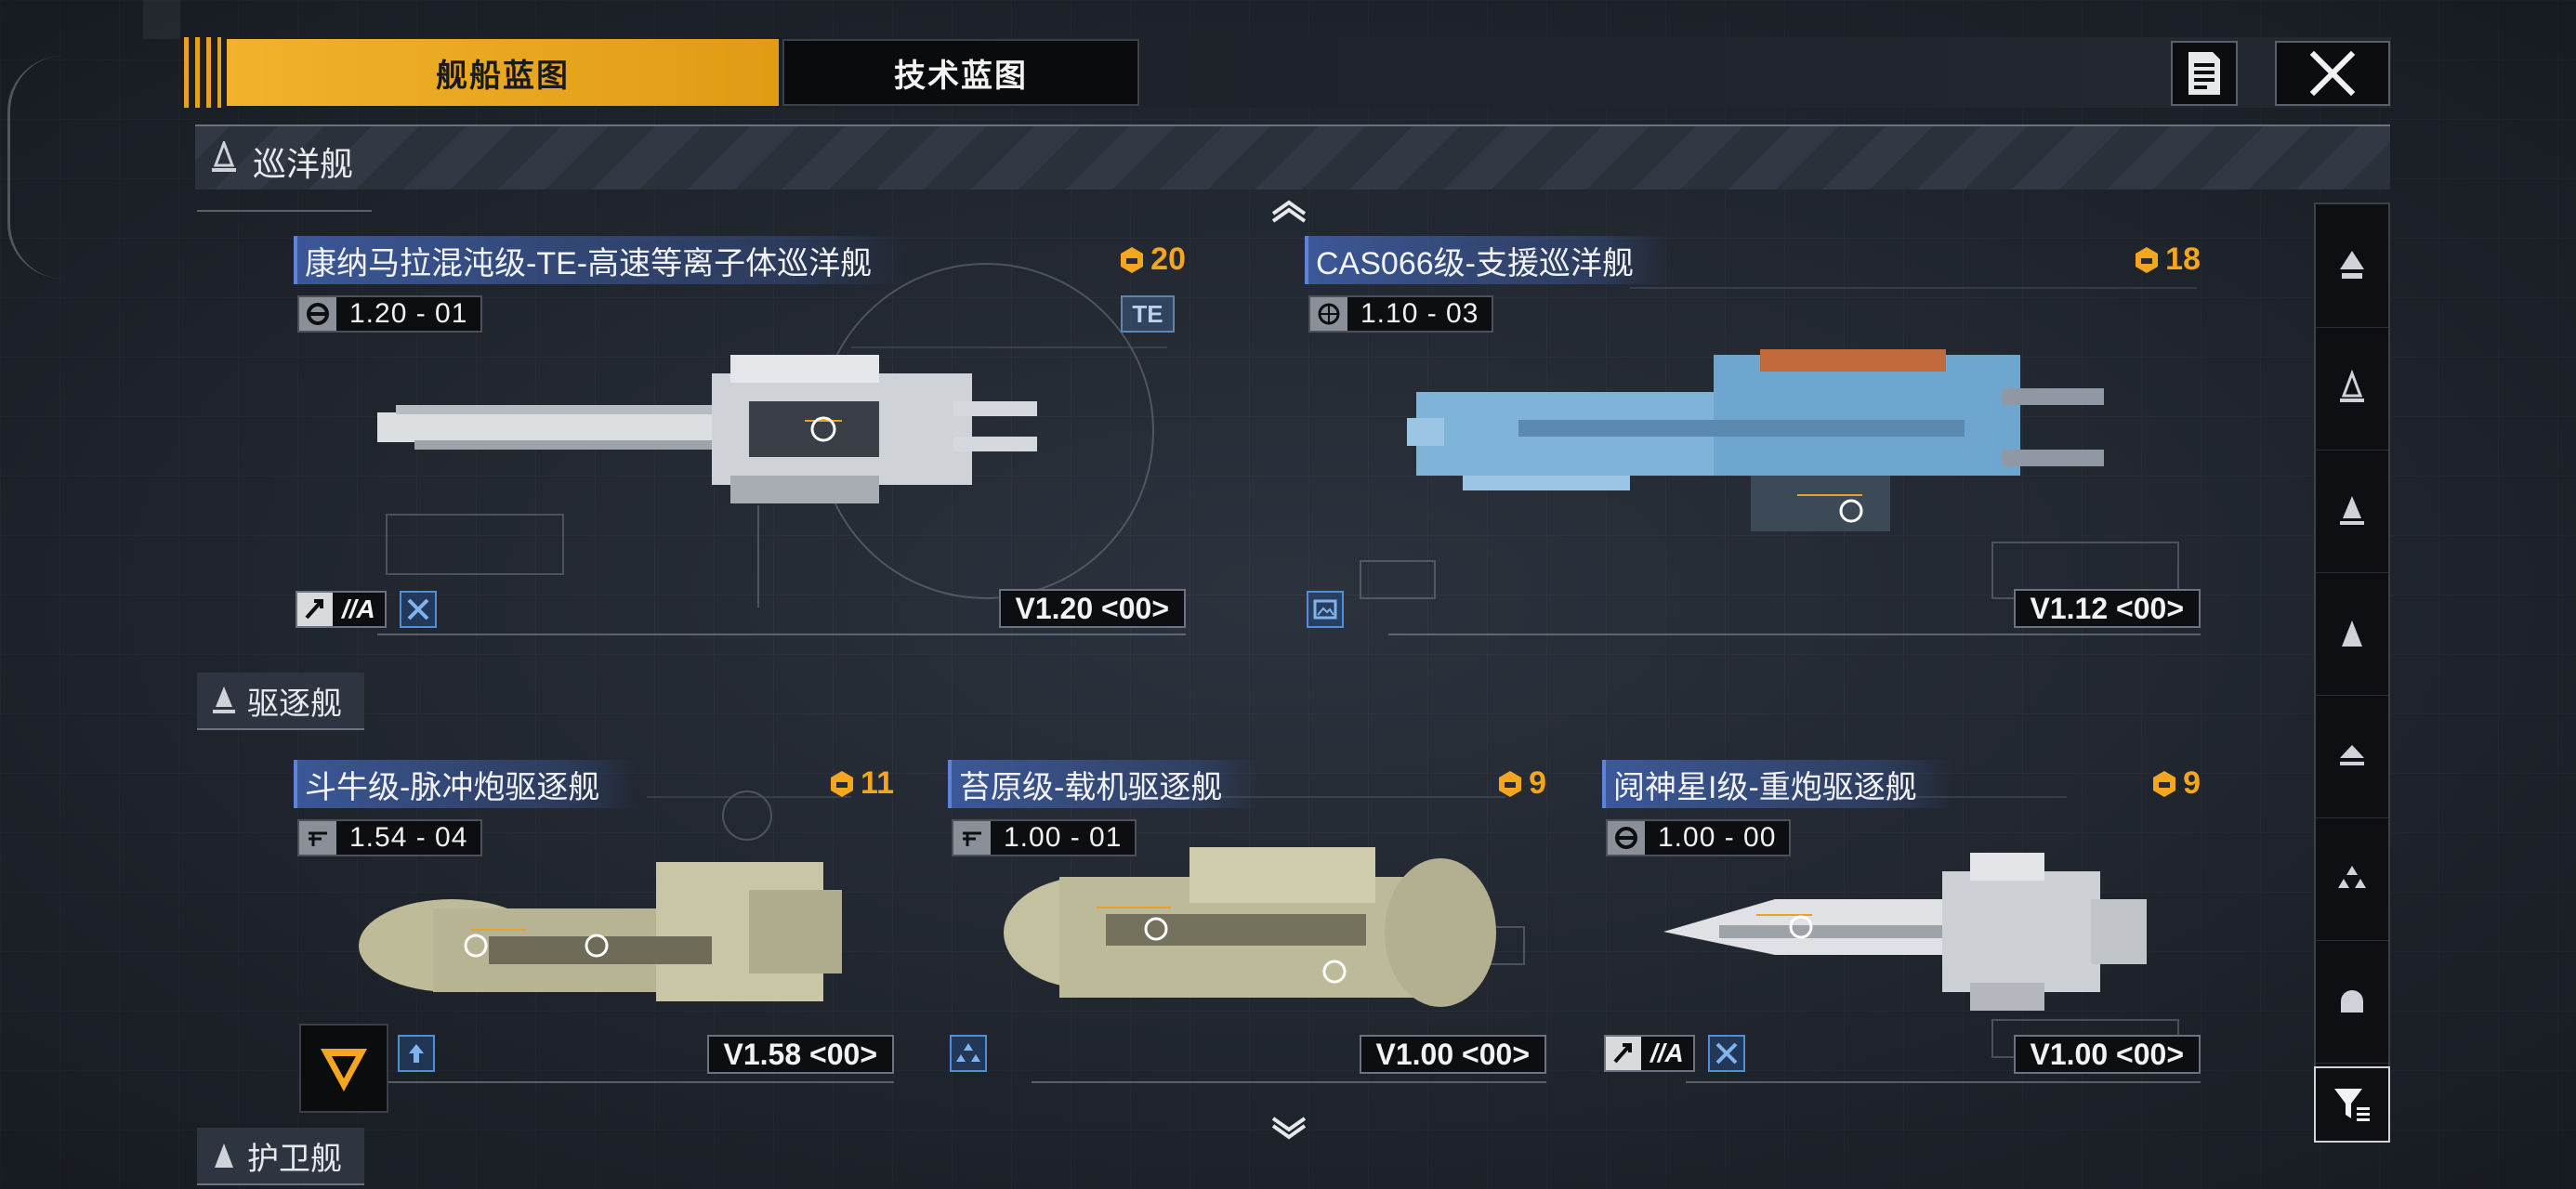 The image size is (2576, 1189). I want to click on document-button, so click(2204, 73).